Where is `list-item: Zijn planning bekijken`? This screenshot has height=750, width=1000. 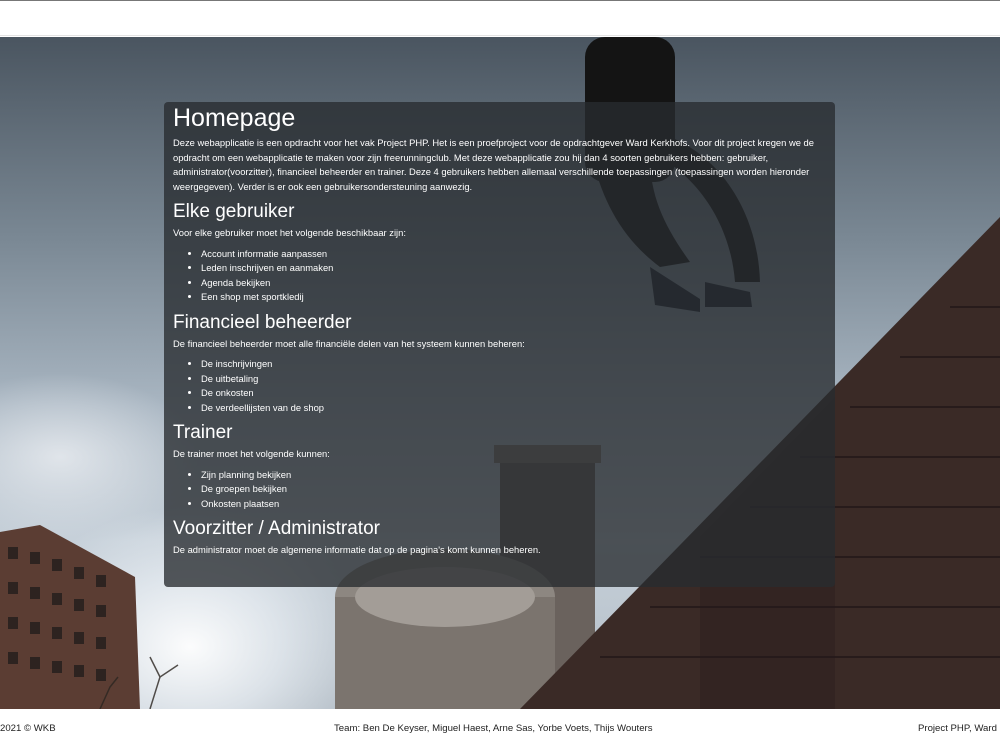 list-item: Zijn planning bekijken is located at coordinates (513, 475).